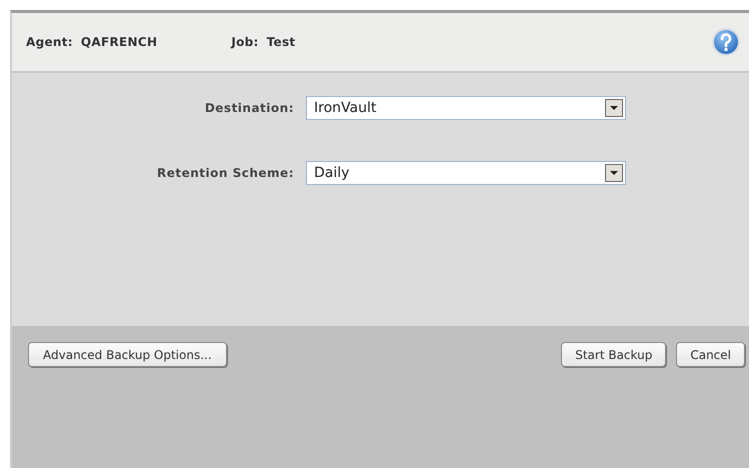 The height and width of the screenshot is (468, 749). What do you see at coordinates (119, 42) in the screenshot?
I see `agent-name: QAFRENCH` at bounding box center [119, 42].